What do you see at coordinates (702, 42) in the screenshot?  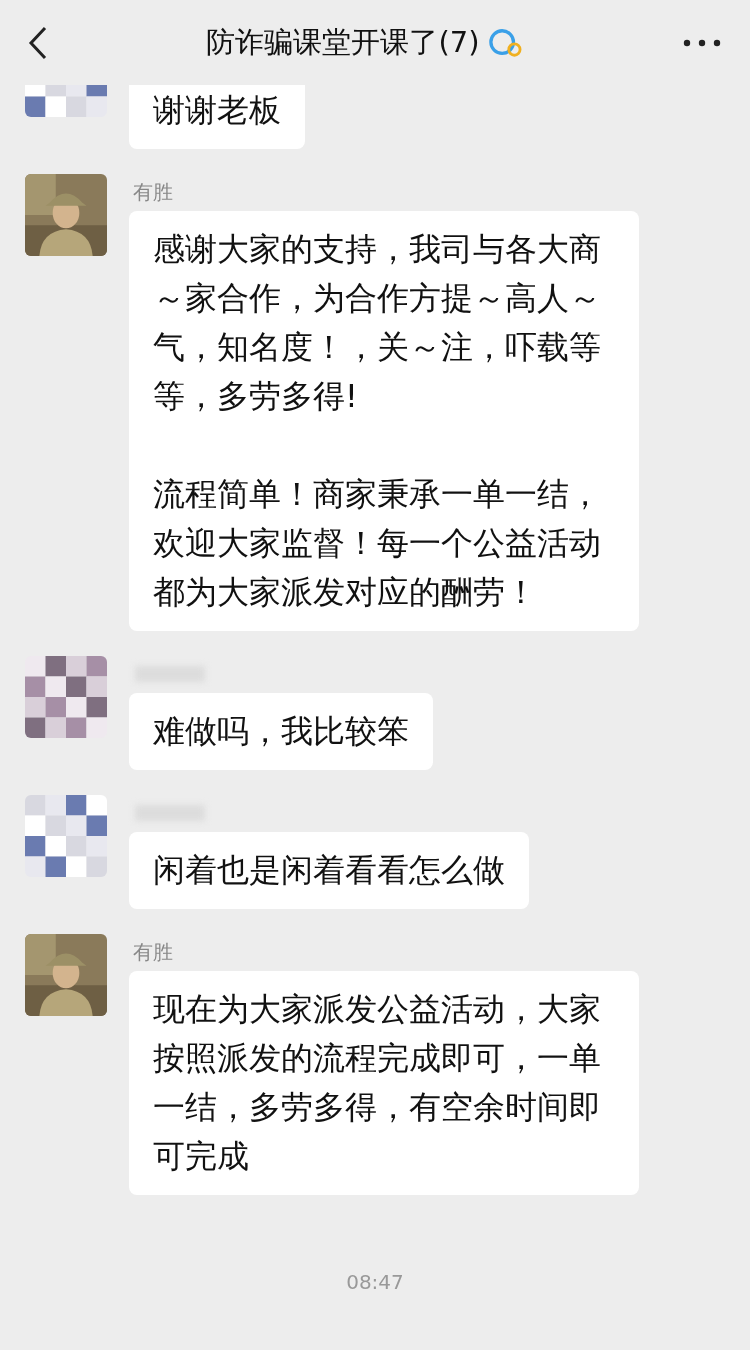 I see `more-icon` at bounding box center [702, 42].